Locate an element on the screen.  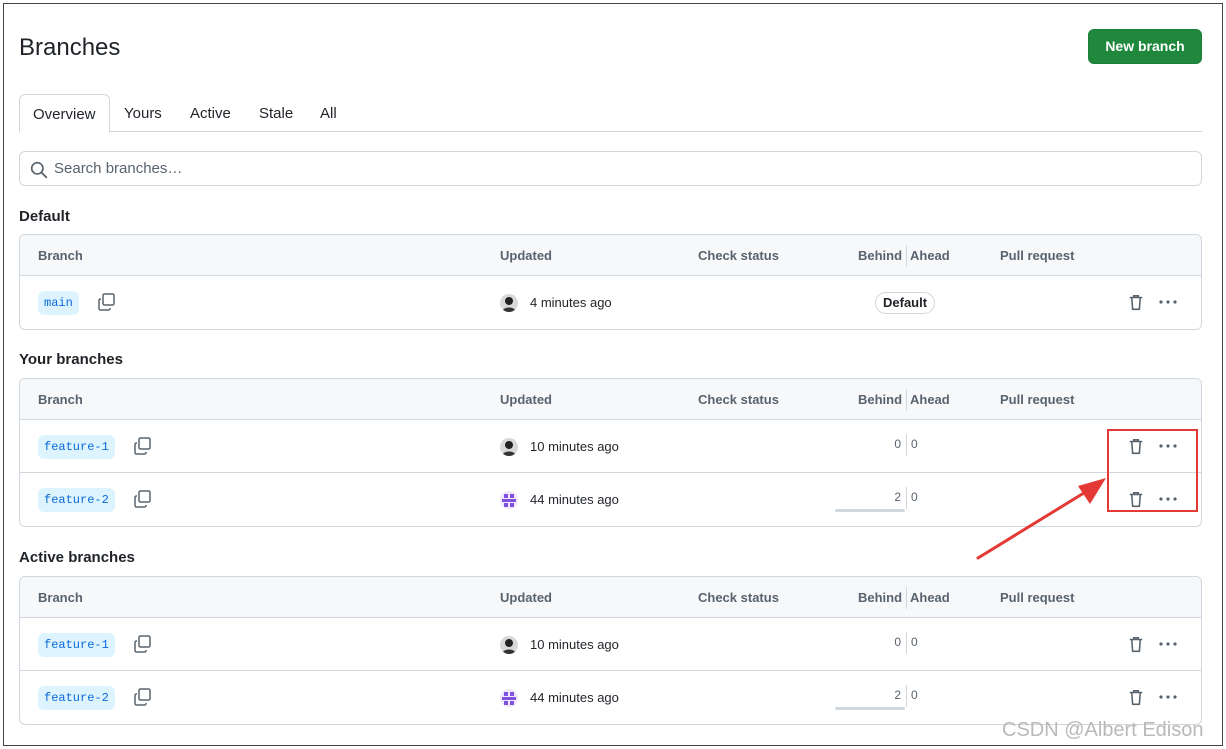
table-row: main 4 minutes ago Default is located at coordinates (610, 302).